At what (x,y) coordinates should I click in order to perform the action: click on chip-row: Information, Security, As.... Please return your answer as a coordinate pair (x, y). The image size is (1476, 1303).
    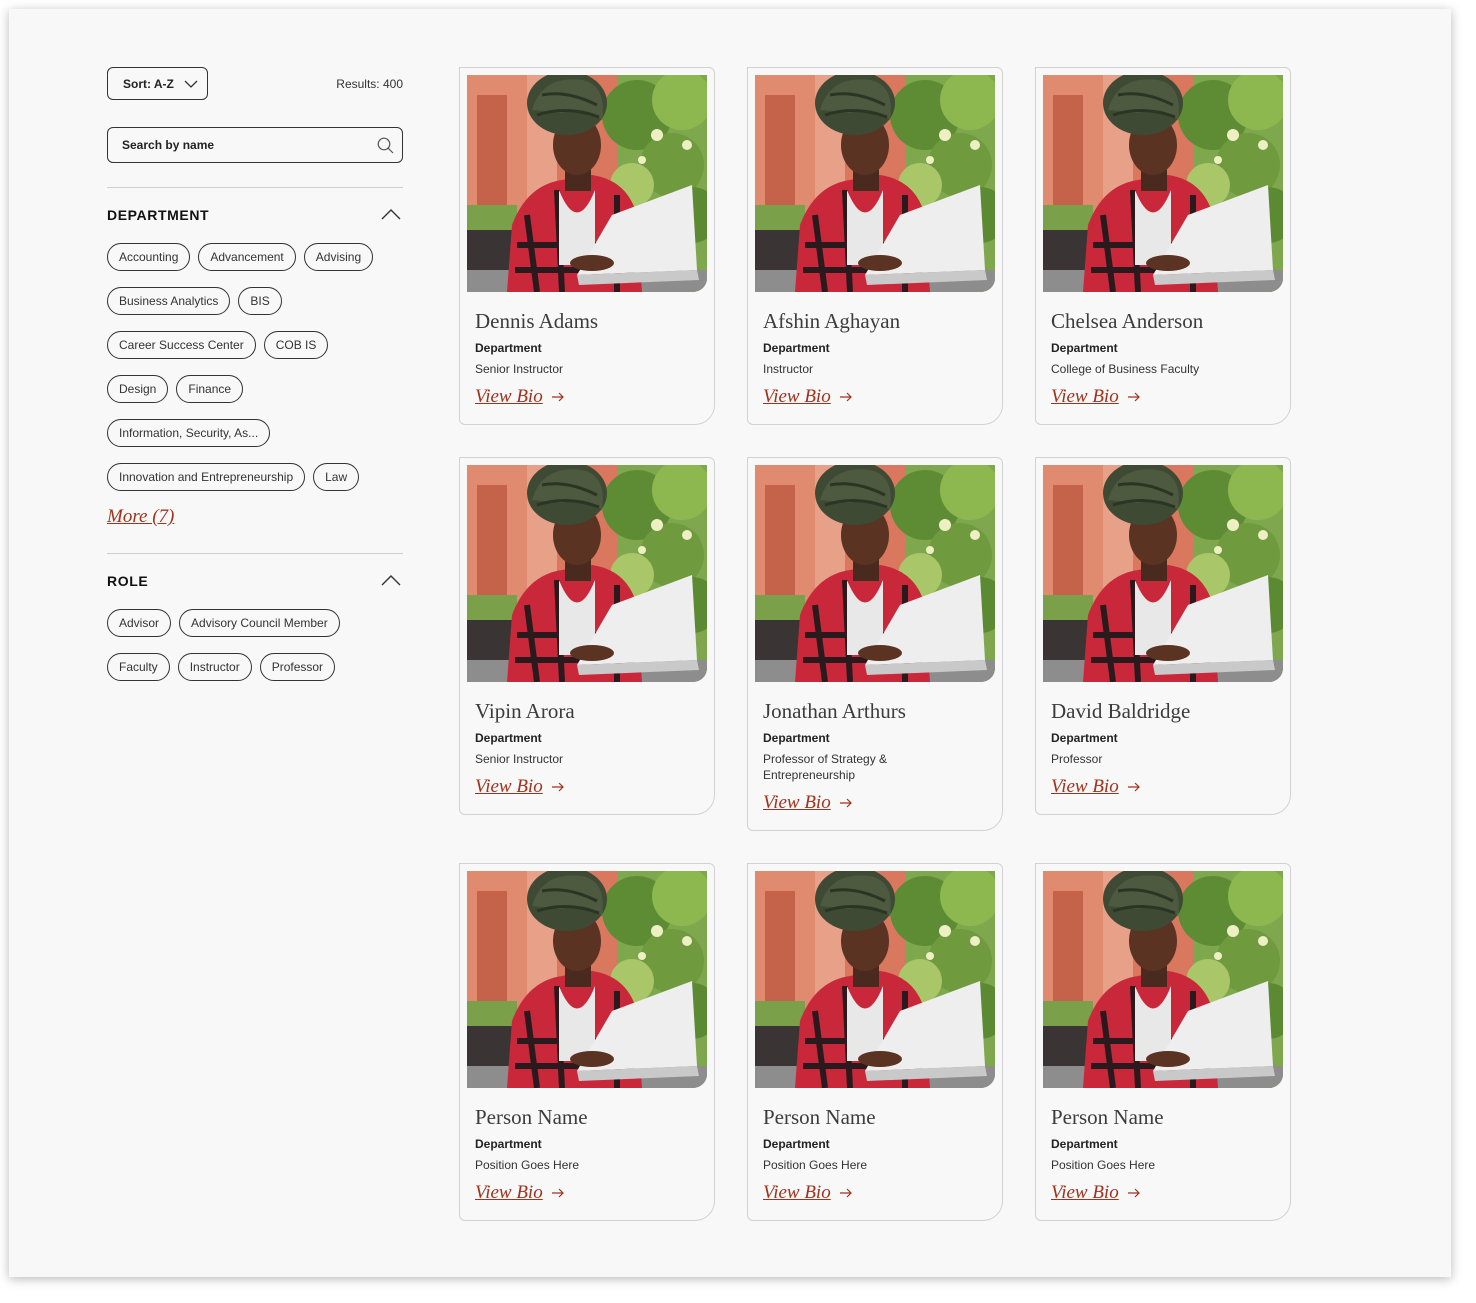
    Looking at the image, I should click on (189, 433).